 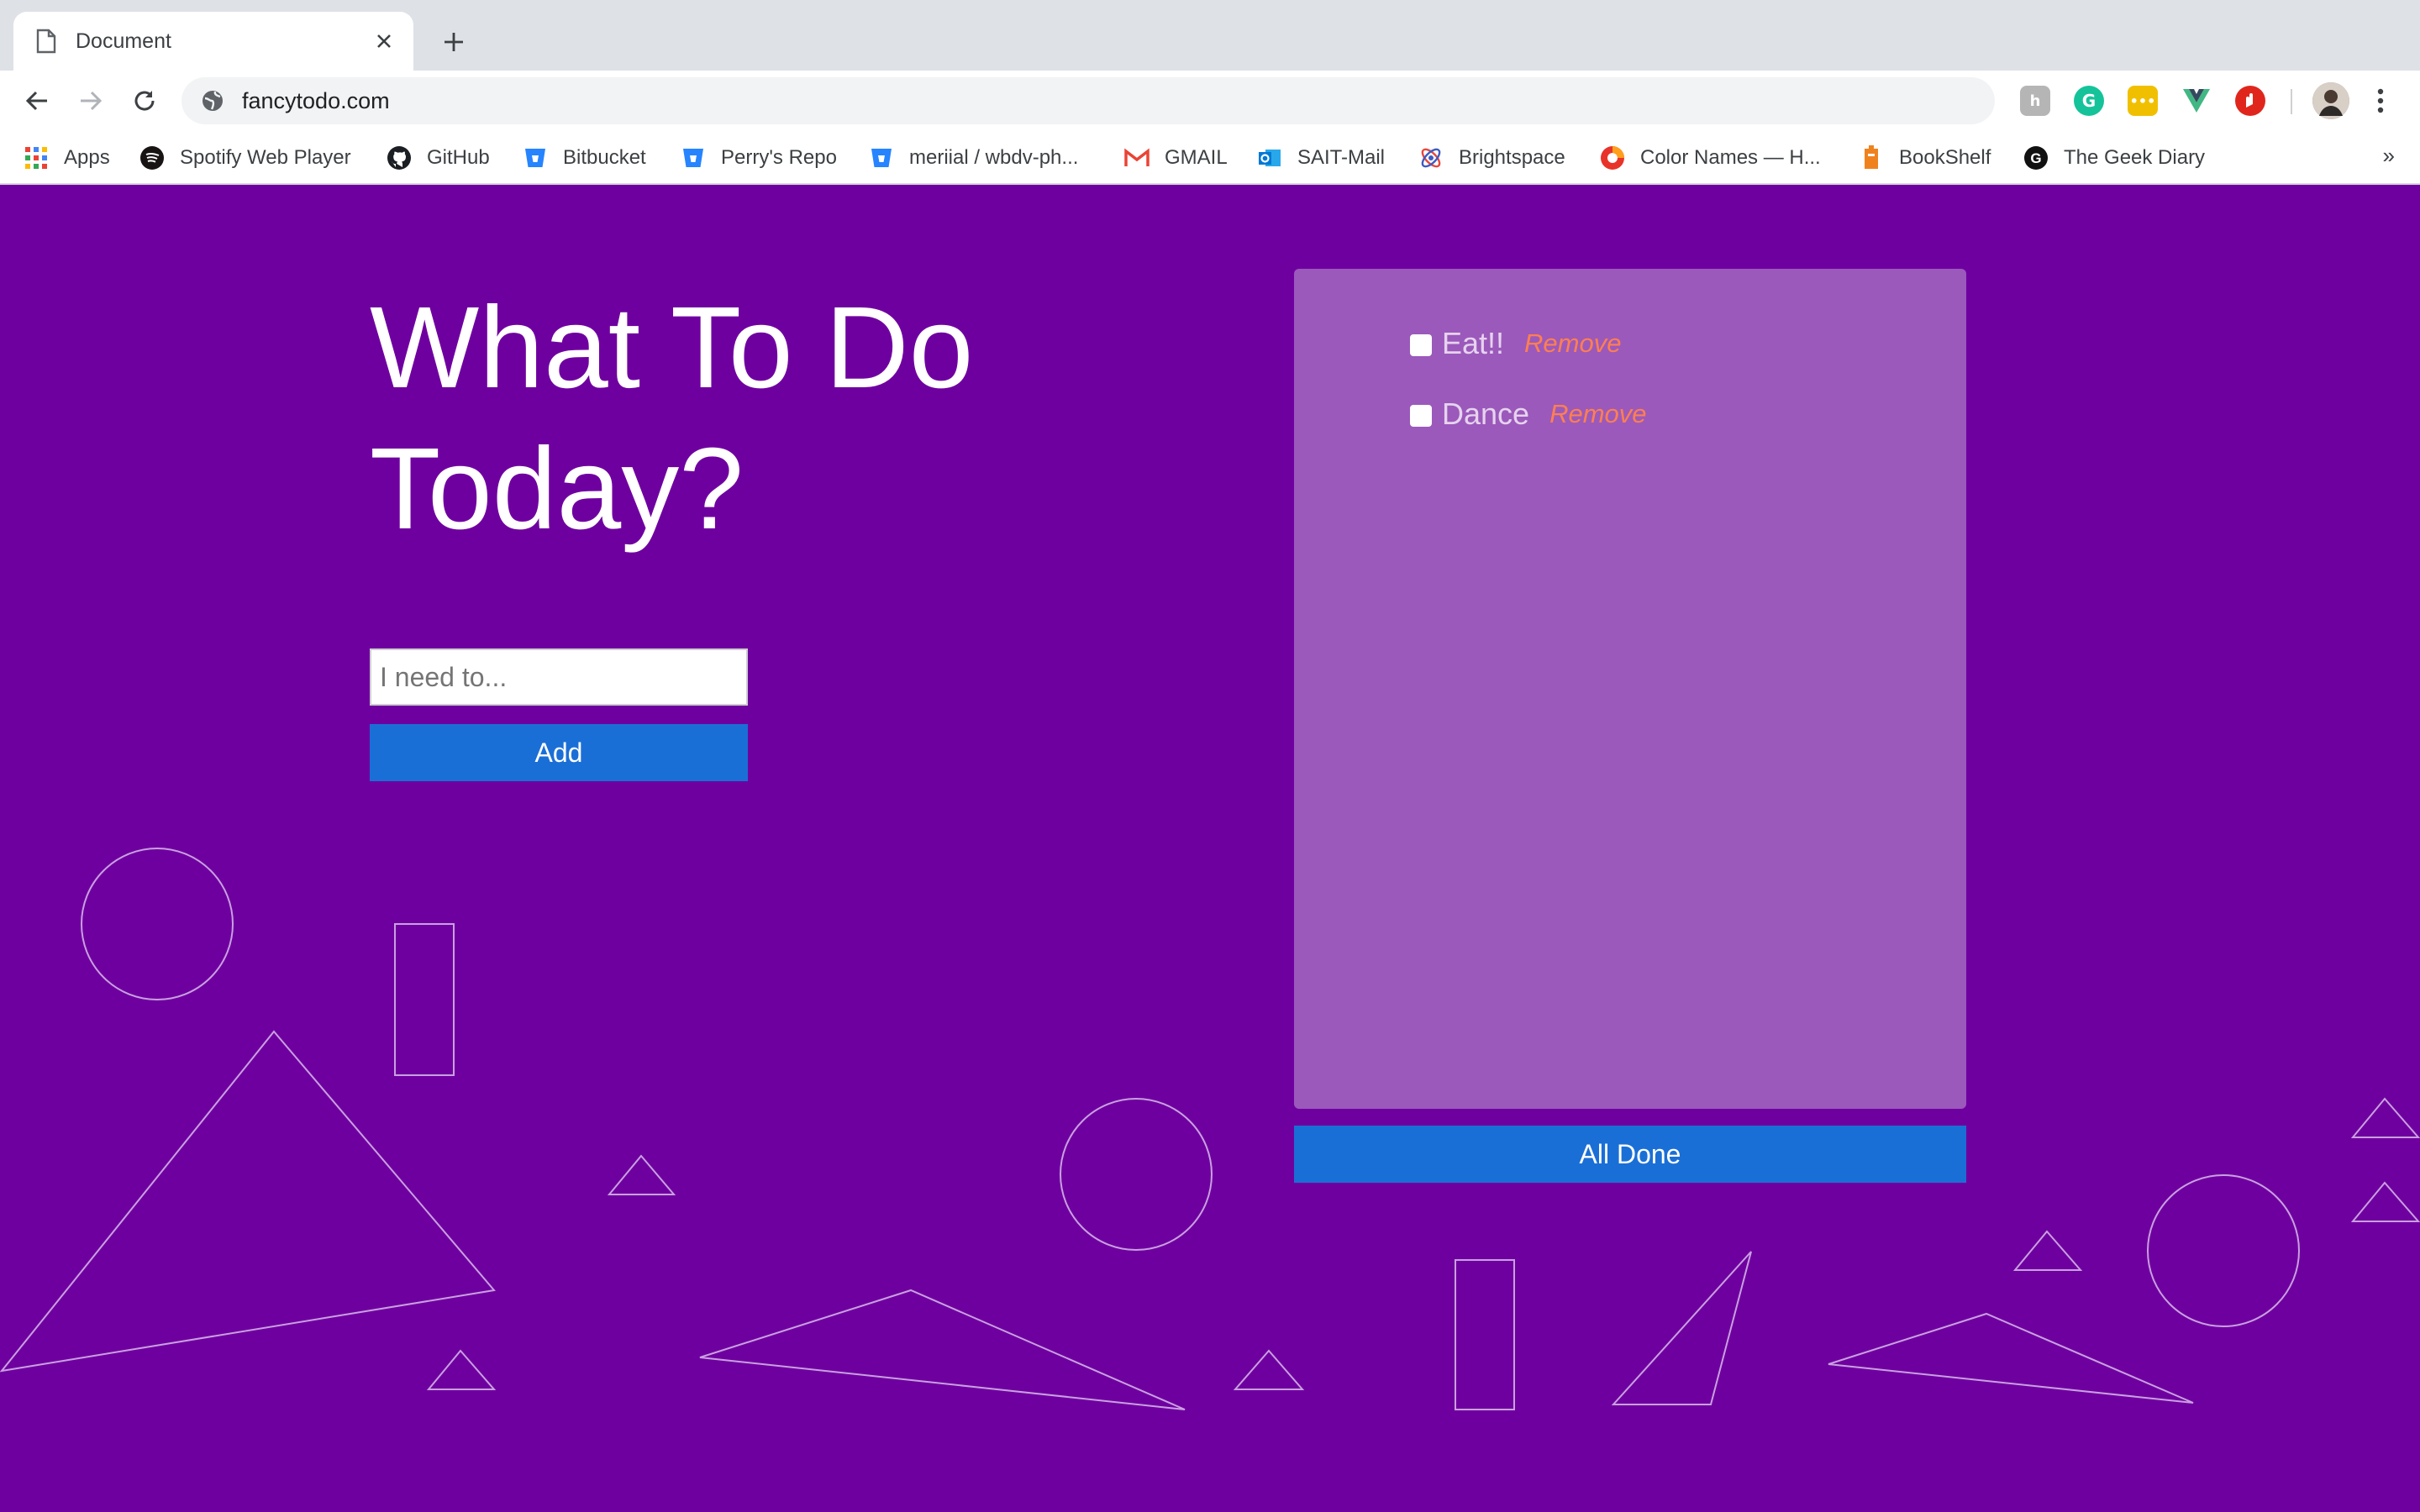 I want to click on bookmark-github: GitHub, so click(x=438, y=157).